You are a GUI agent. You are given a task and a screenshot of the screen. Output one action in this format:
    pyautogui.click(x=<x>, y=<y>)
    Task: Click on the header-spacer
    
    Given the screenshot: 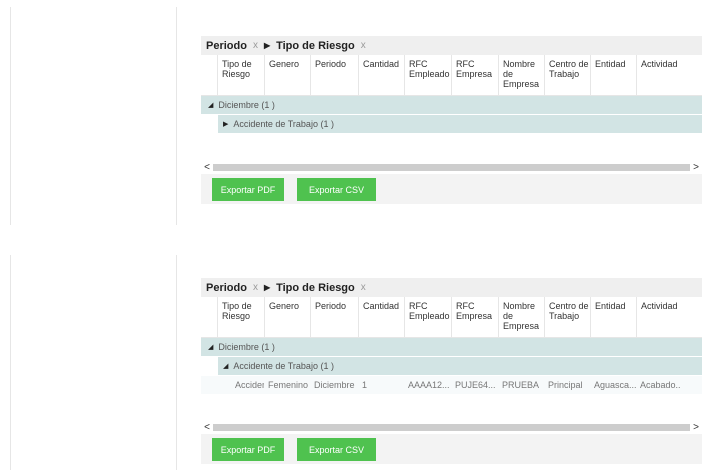 What is the action you would take?
    pyautogui.click(x=209, y=317)
    